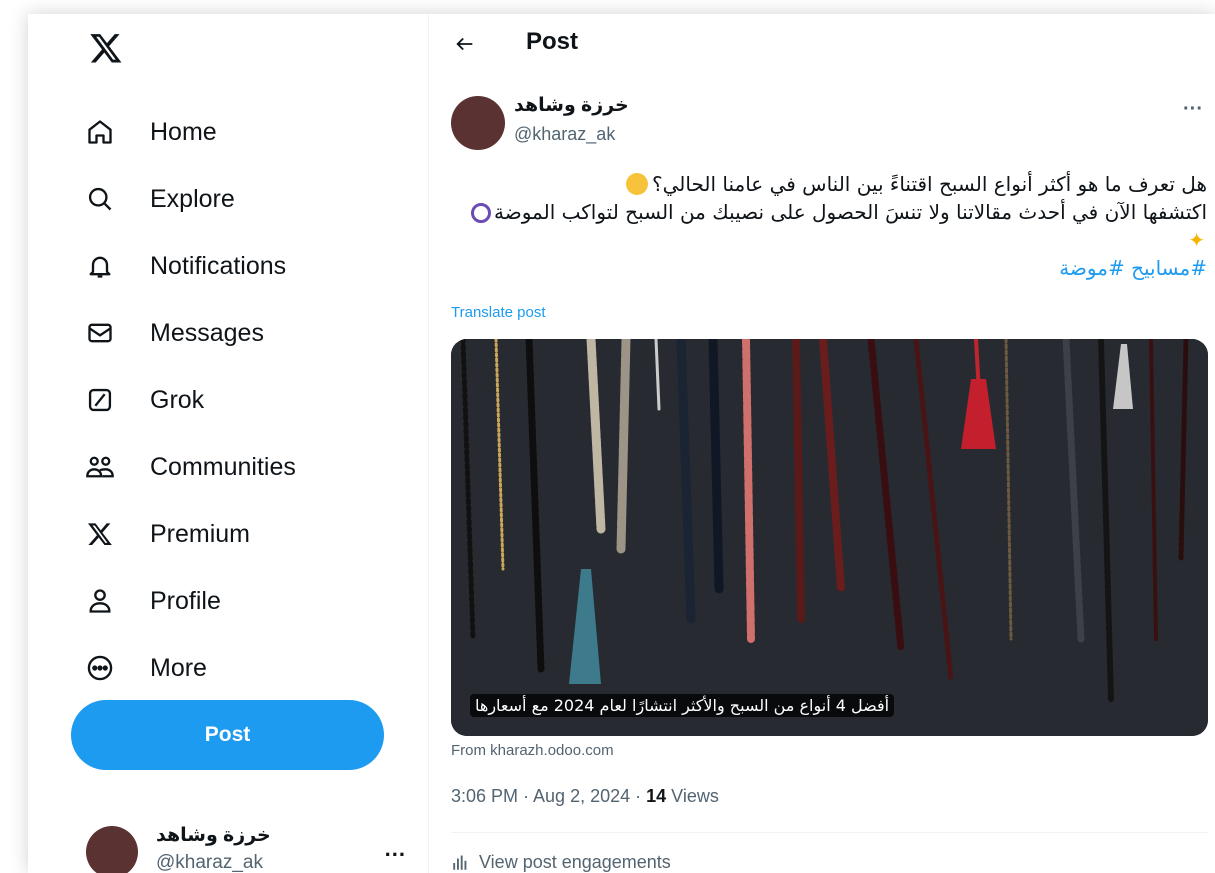 The width and height of the screenshot is (1215, 873). What do you see at coordinates (636, 184) in the screenshot?
I see `thinking-face-icon` at bounding box center [636, 184].